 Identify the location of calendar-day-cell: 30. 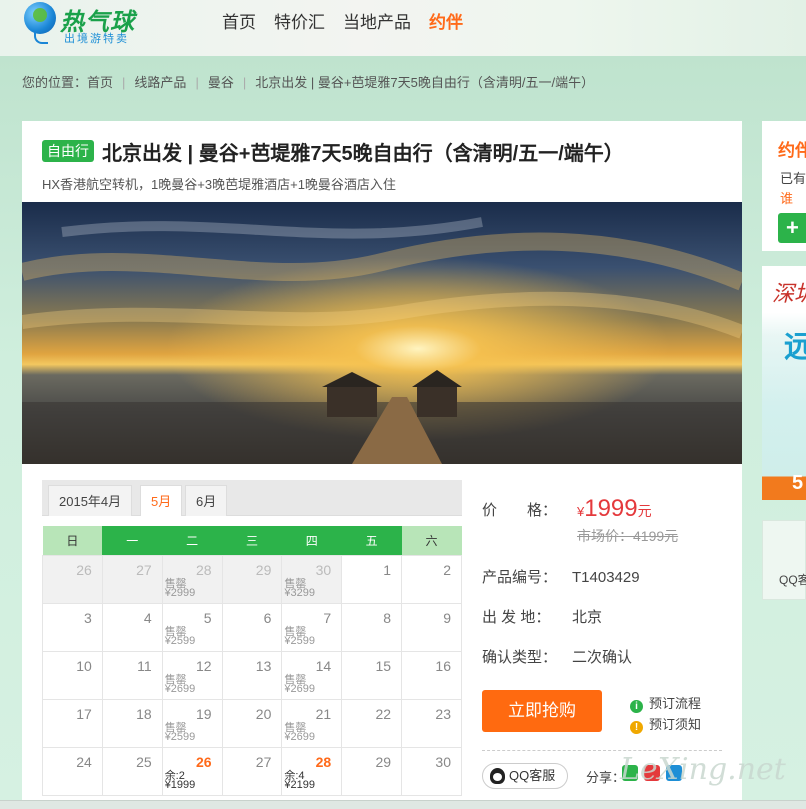
(431, 771).